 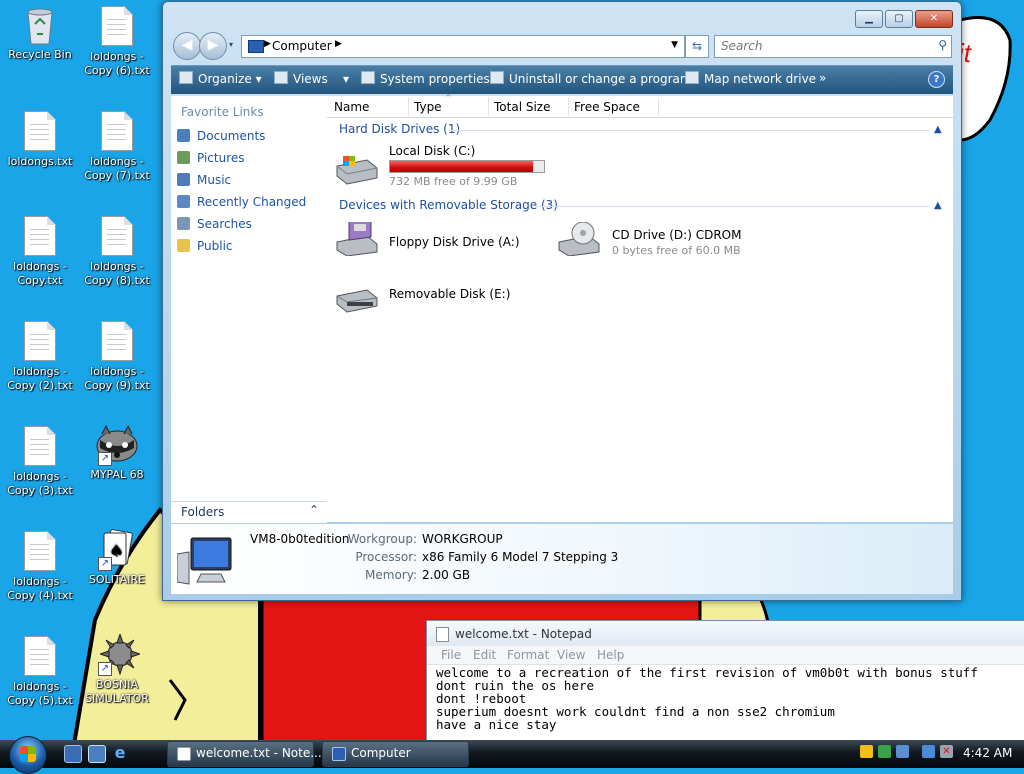 What do you see at coordinates (117, 378) in the screenshot?
I see `desktop-icon-label: loldongs - Copy (9).txt` at bounding box center [117, 378].